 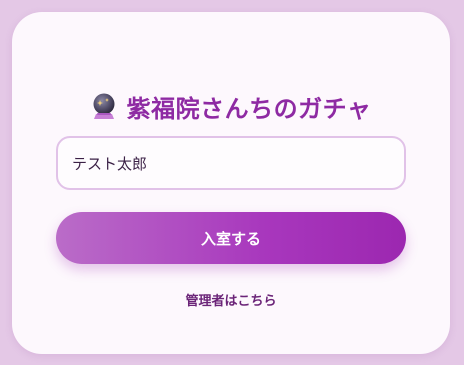 What do you see at coordinates (249, 108) in the screenshot?
I see `page-title: 紫福院さんちのガチャ` at bounding box center [249, 108].